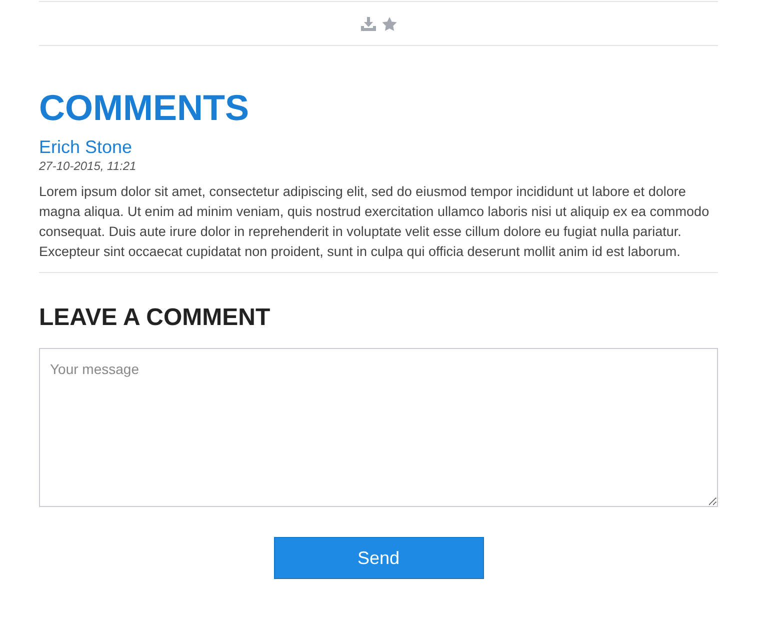 The height and width of the screenshot is (640, 760). Describe the element at coordinates (389, 23) in the screenshot. I see `star-icon` at that location.